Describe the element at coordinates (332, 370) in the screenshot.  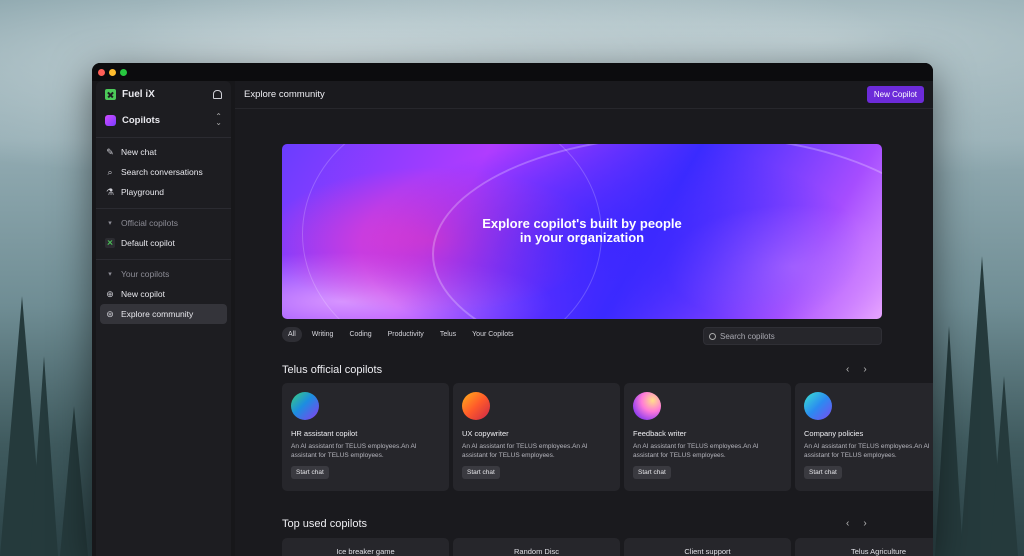
I see `section-title-official: Telus official copilots` at that location.